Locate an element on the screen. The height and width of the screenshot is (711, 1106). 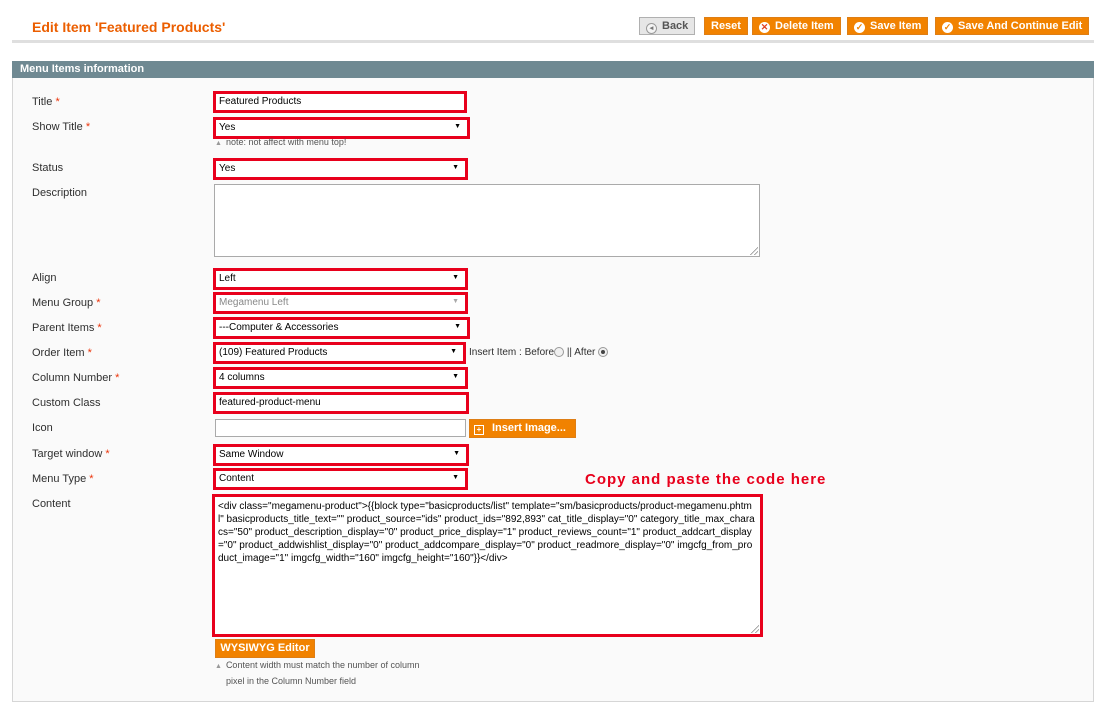
show-title-note: ▲ note: not affect with menu top! is located at coordinates (281, 142).